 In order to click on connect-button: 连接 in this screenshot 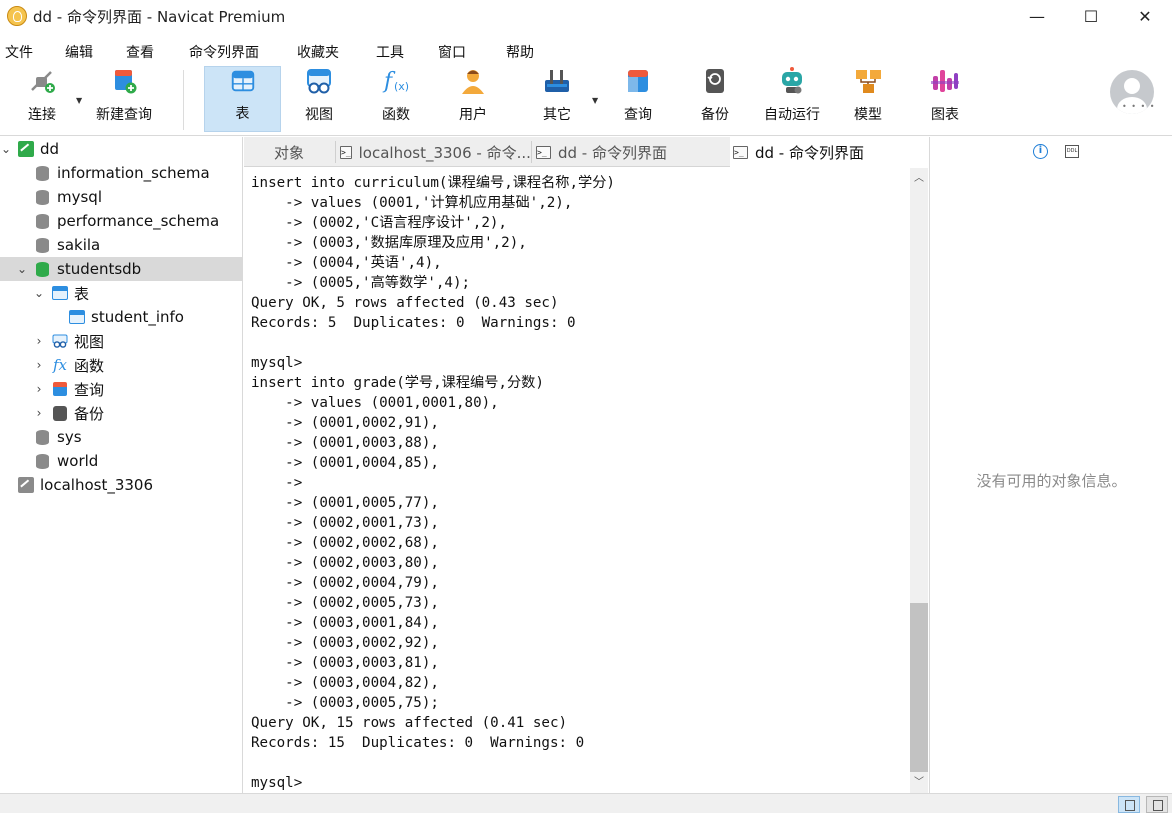, I will do `click(42, 99)`.